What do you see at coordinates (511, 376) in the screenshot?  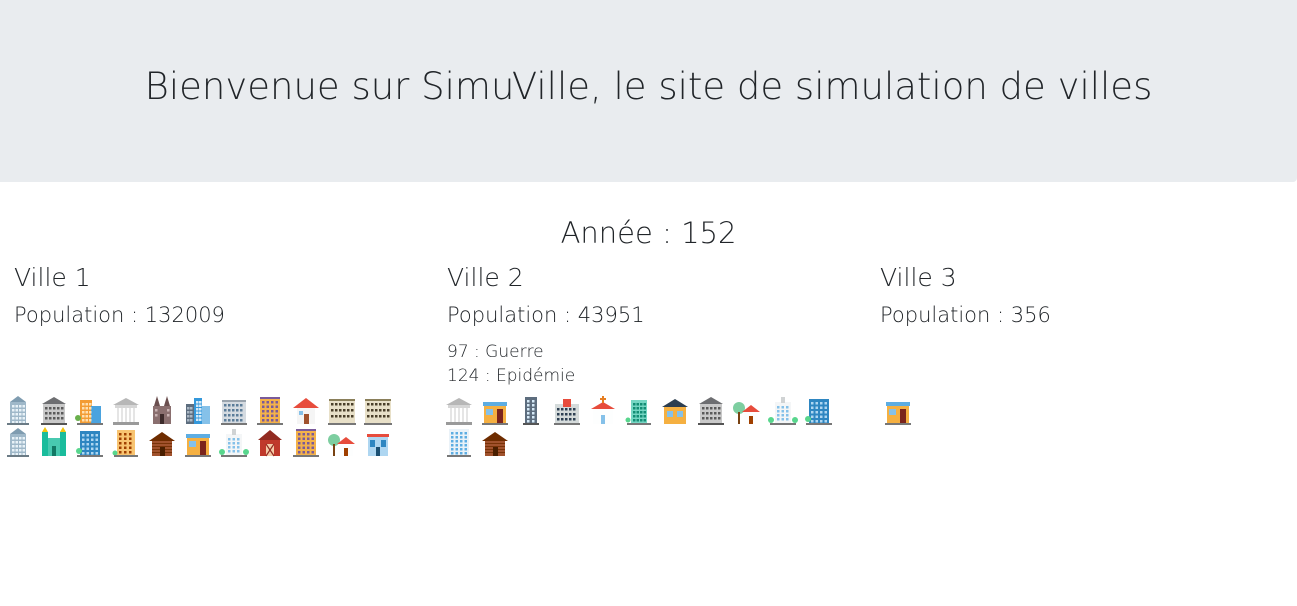 I see `event-item: 124 : Epidémie` at bounding box center [511, 376].